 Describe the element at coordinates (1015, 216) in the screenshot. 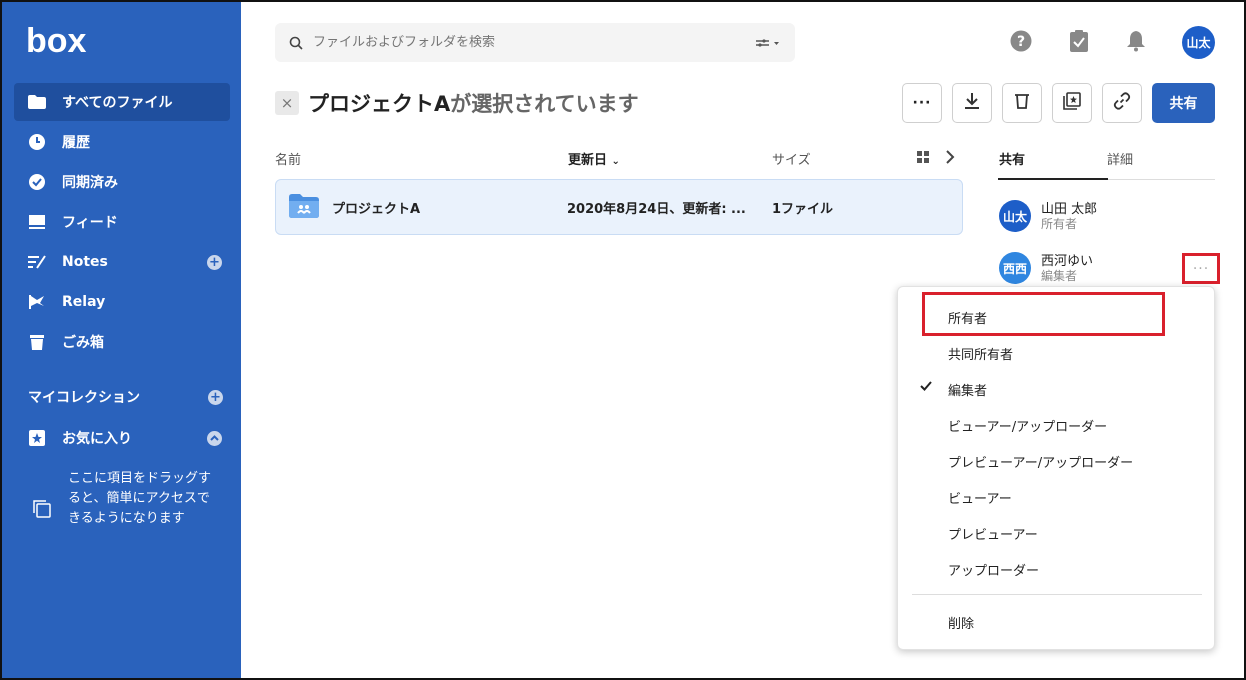

I see `avatar: 山太` at that location.